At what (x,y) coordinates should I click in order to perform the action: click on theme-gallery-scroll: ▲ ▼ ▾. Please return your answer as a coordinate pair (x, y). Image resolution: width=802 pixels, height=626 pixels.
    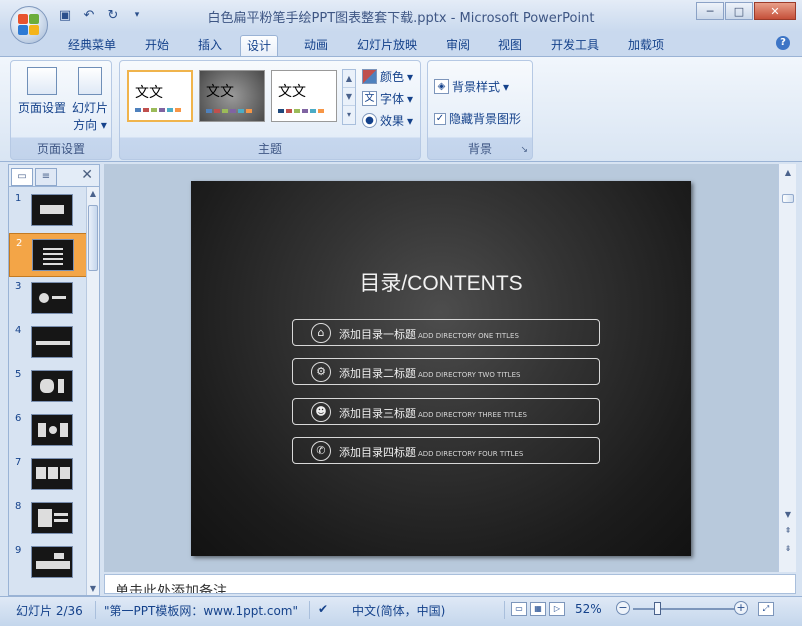
    Looking at the image, I should click on (349, 97).